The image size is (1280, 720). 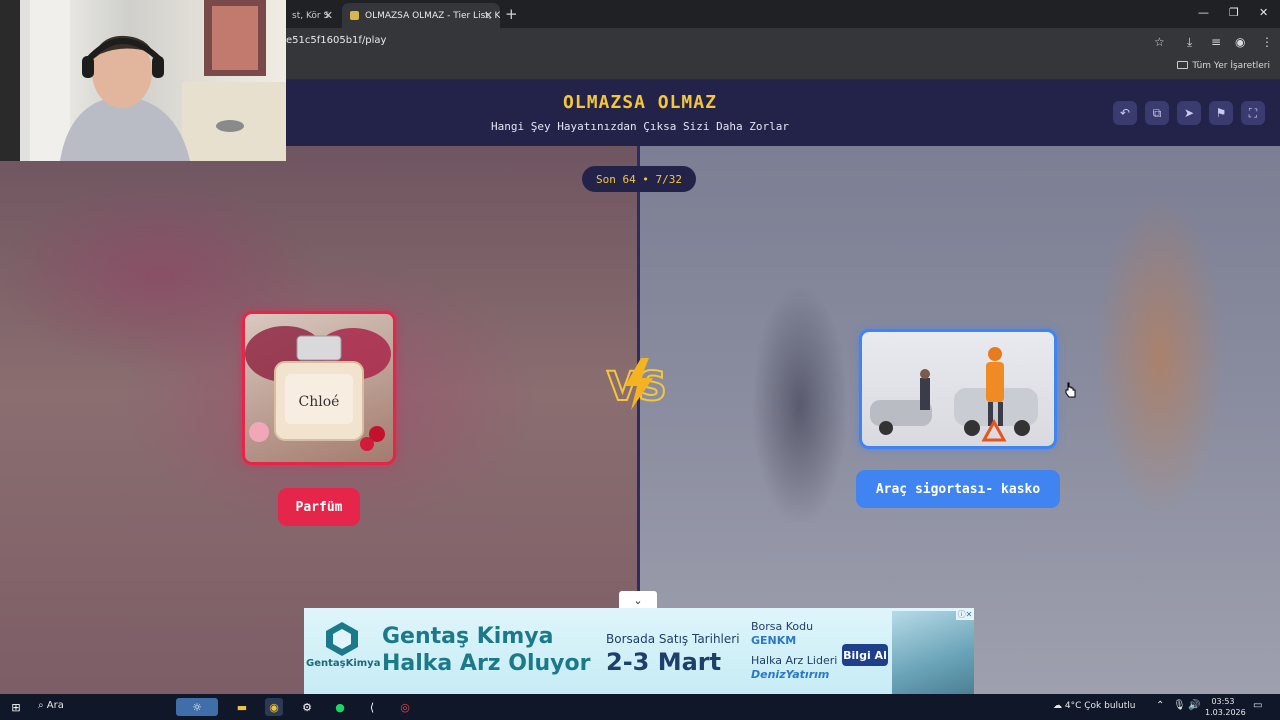 I want to click on share-icon: ⧉, so click(x=1157, y=113).